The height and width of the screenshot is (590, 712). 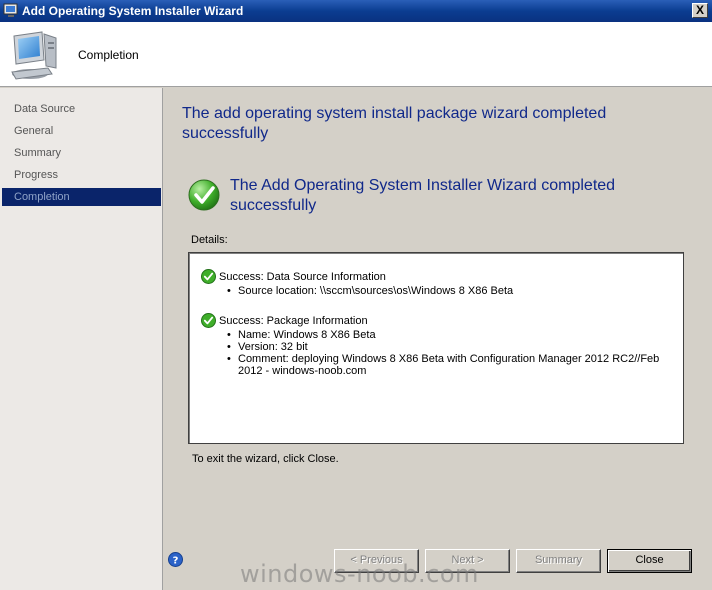 What do you see at coordinates (34, 55) in the screenshot?
I see `computer-icon` at bounding box center [34, 55].